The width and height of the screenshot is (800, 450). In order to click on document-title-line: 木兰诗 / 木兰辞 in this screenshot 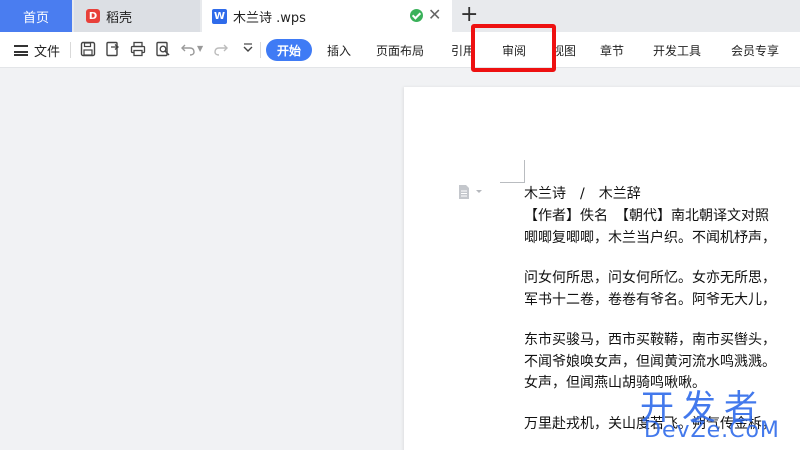, I will do `click(582, 194)`.